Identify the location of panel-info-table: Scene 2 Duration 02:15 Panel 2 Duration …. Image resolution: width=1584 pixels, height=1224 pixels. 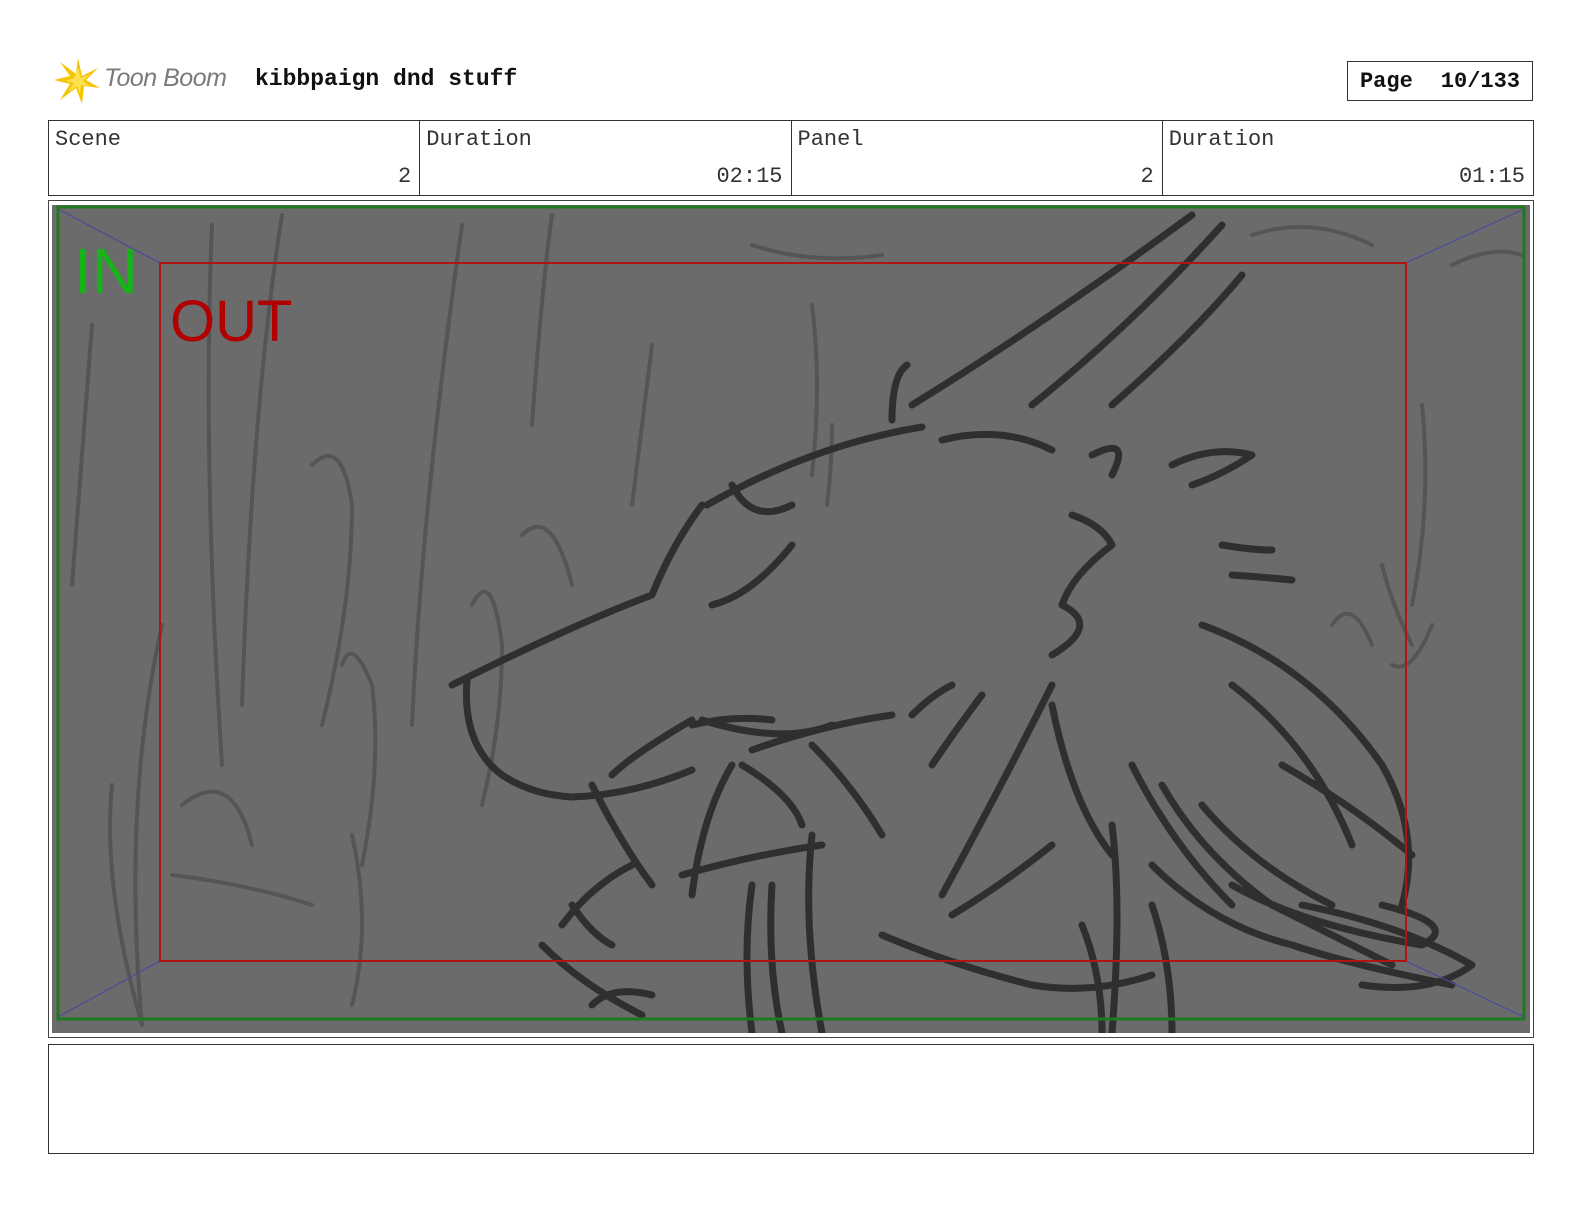
(791, 158).